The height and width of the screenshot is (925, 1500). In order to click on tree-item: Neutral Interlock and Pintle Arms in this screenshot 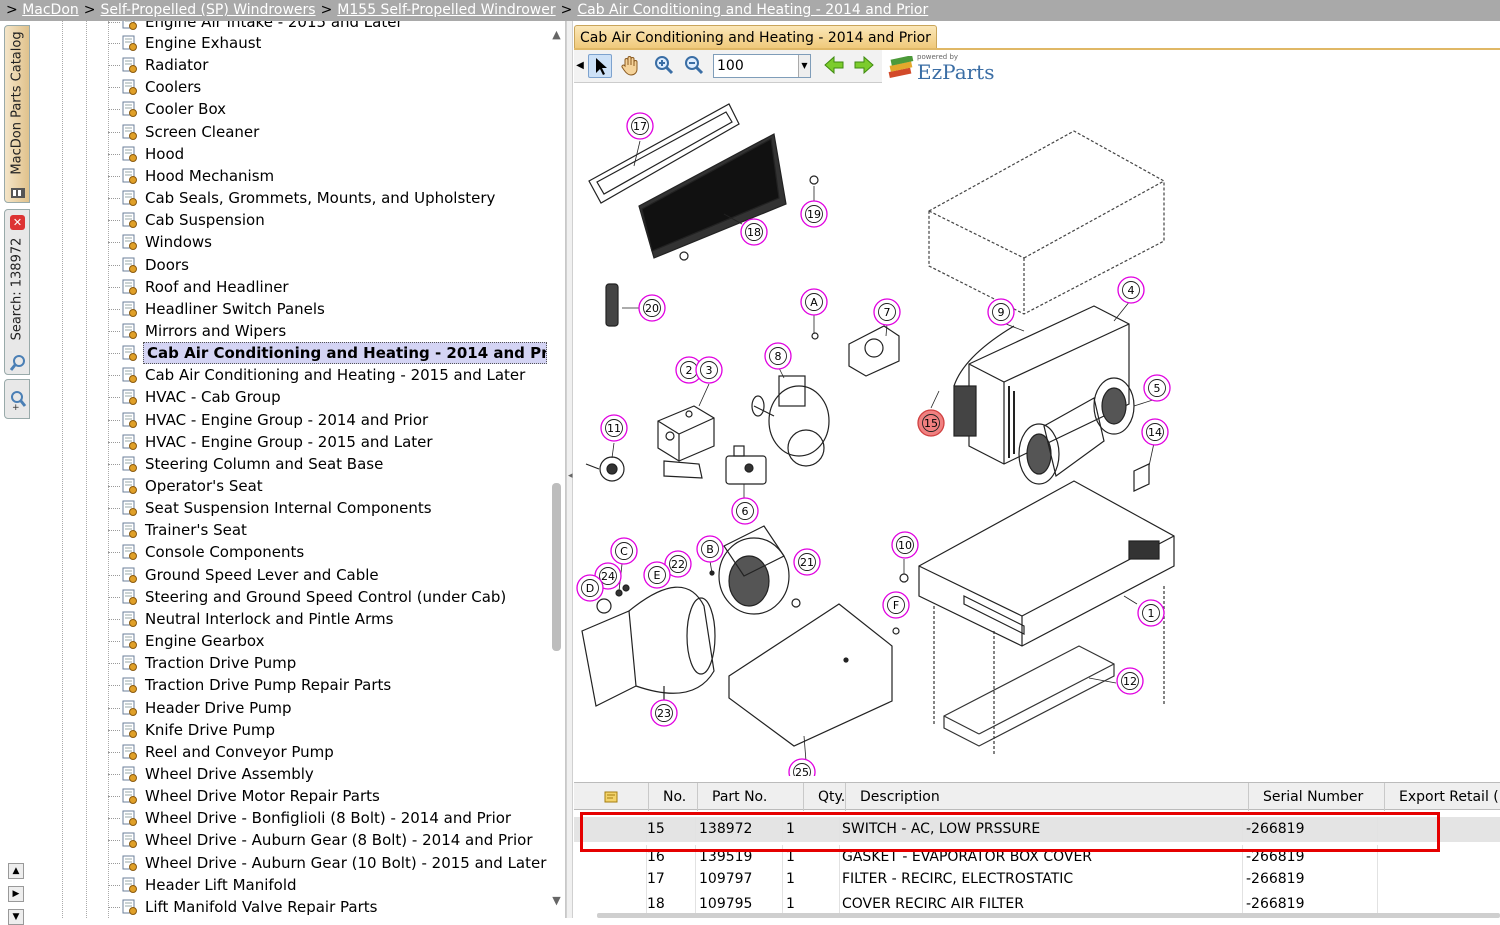, I will do `click(328, 619)`.